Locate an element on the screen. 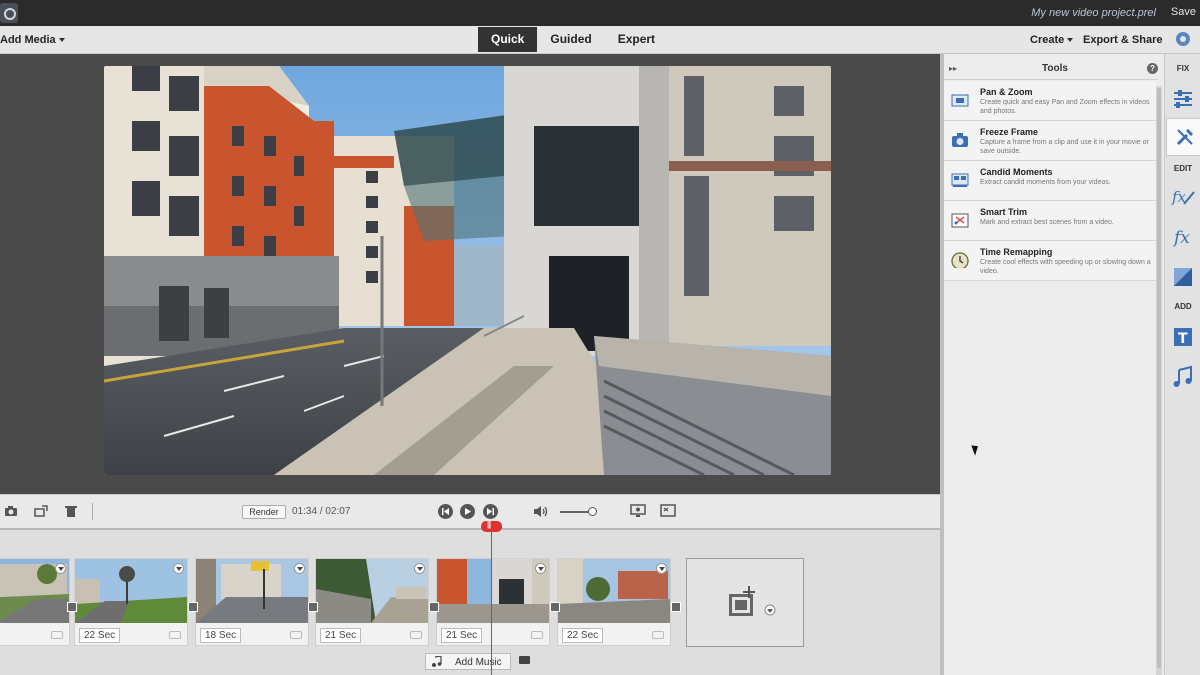 The width and height of the screenshot is (1200, 675). add-media-button: Add Media is located at coordinates (32, 40).